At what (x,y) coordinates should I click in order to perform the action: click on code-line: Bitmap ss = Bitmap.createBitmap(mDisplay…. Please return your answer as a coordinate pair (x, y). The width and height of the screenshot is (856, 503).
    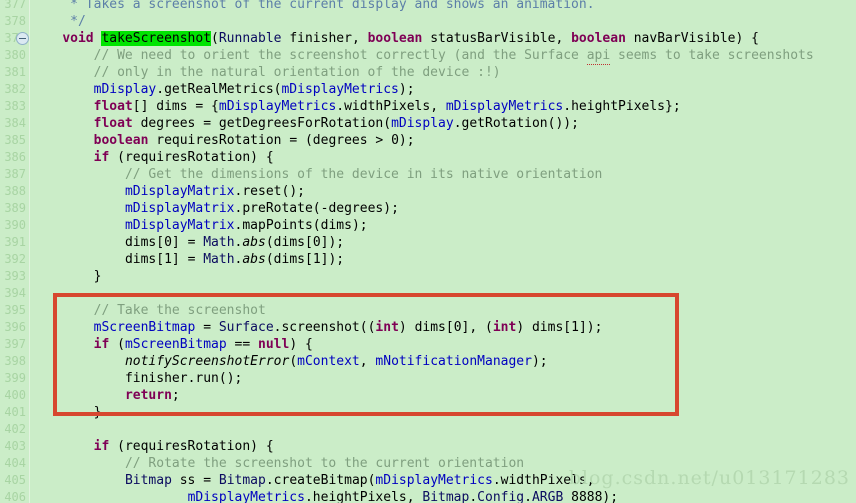
    Looking at the image, I should click on (313, 480).